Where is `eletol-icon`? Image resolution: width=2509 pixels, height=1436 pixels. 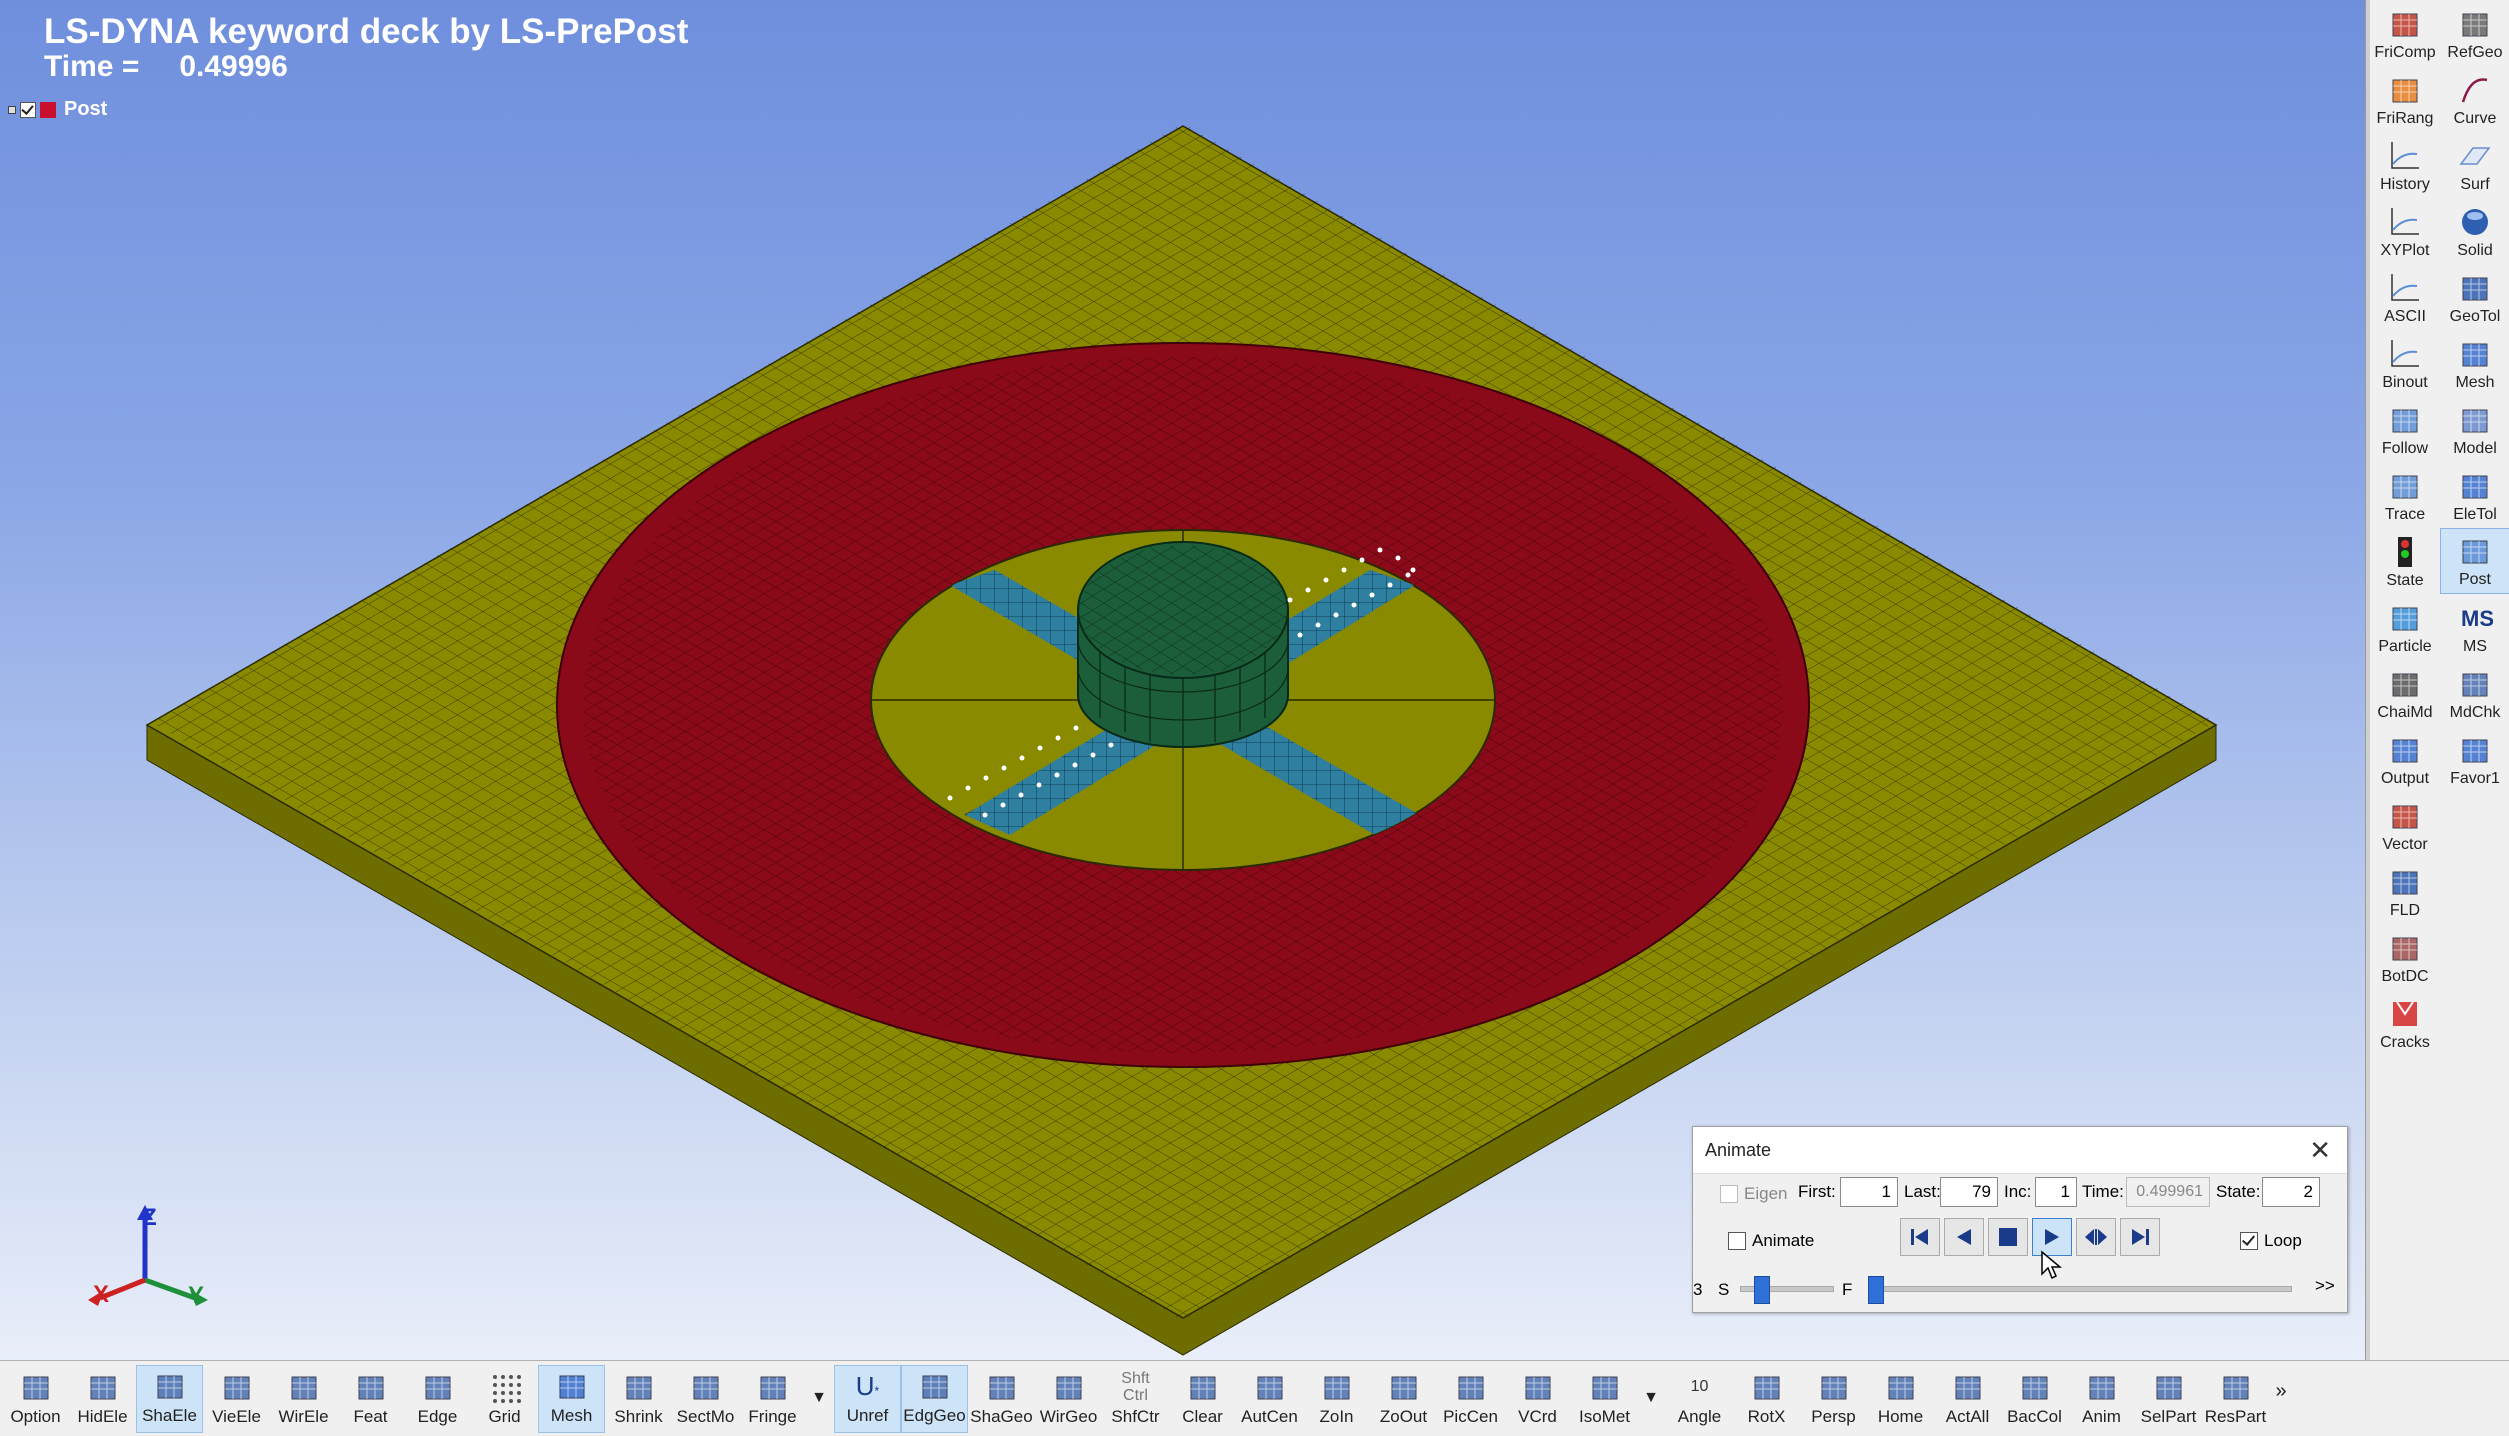
eletol-icon is located at coordinates (2475, 486).